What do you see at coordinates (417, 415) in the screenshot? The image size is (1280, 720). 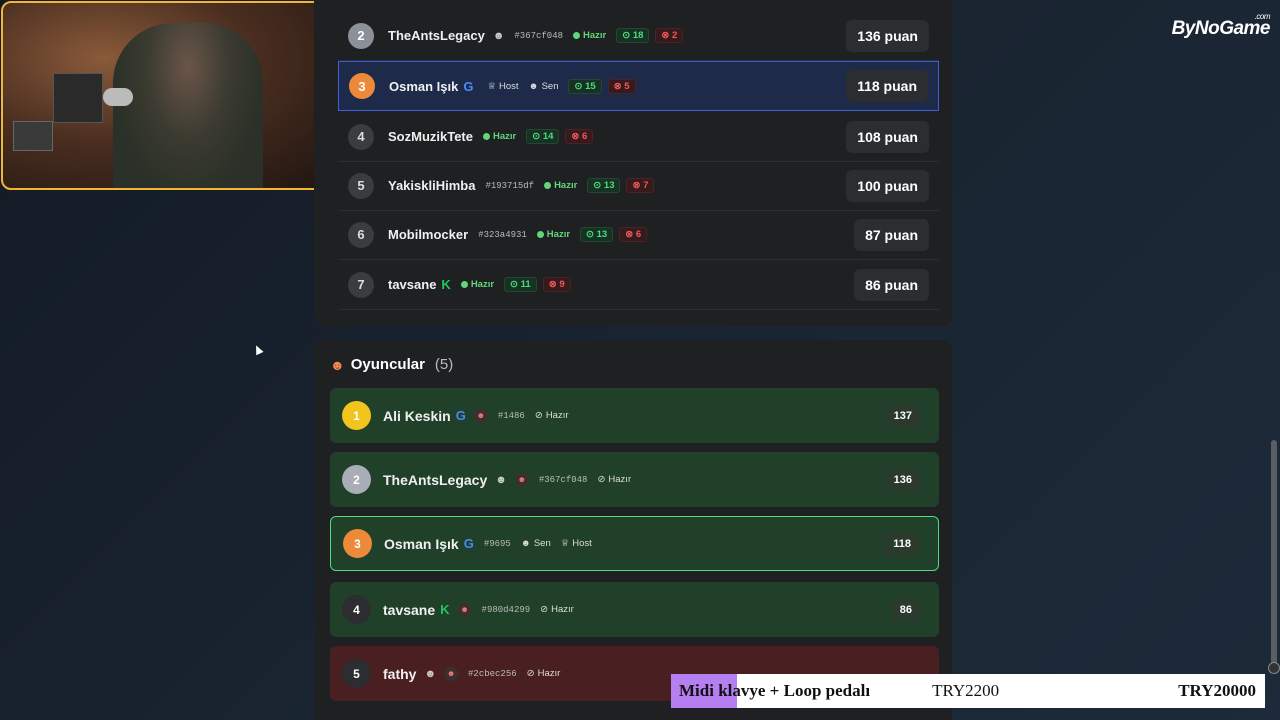 I see `player-name: Ali Keskin` at bounding box center [417, 415].